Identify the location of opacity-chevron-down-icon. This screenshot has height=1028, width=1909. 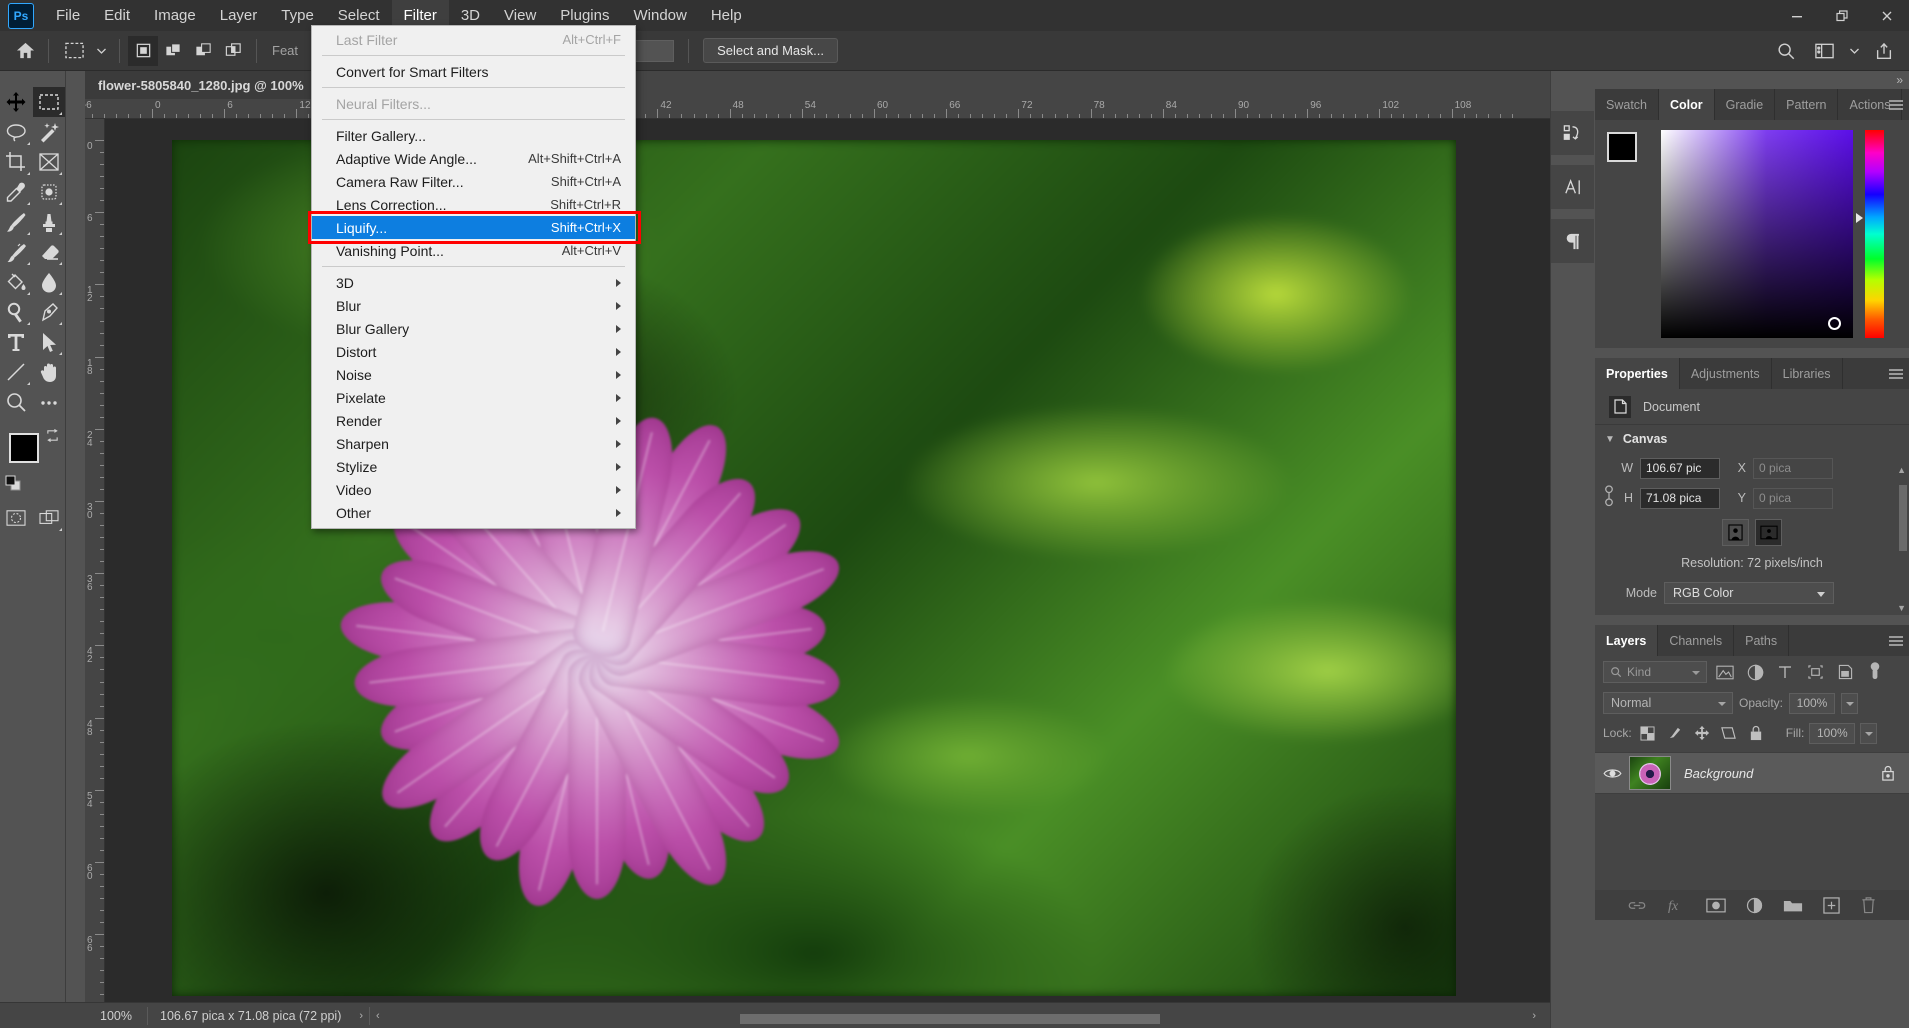
(1850, 703).